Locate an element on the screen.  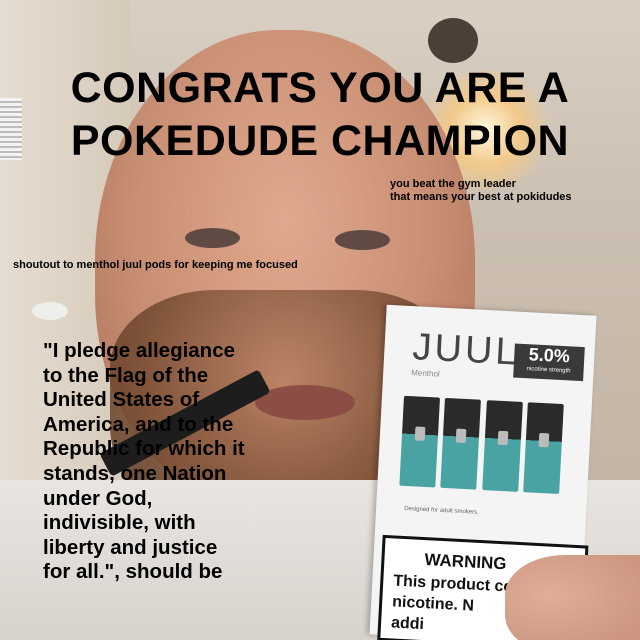
pod-row is located at coordinates (481, 445).